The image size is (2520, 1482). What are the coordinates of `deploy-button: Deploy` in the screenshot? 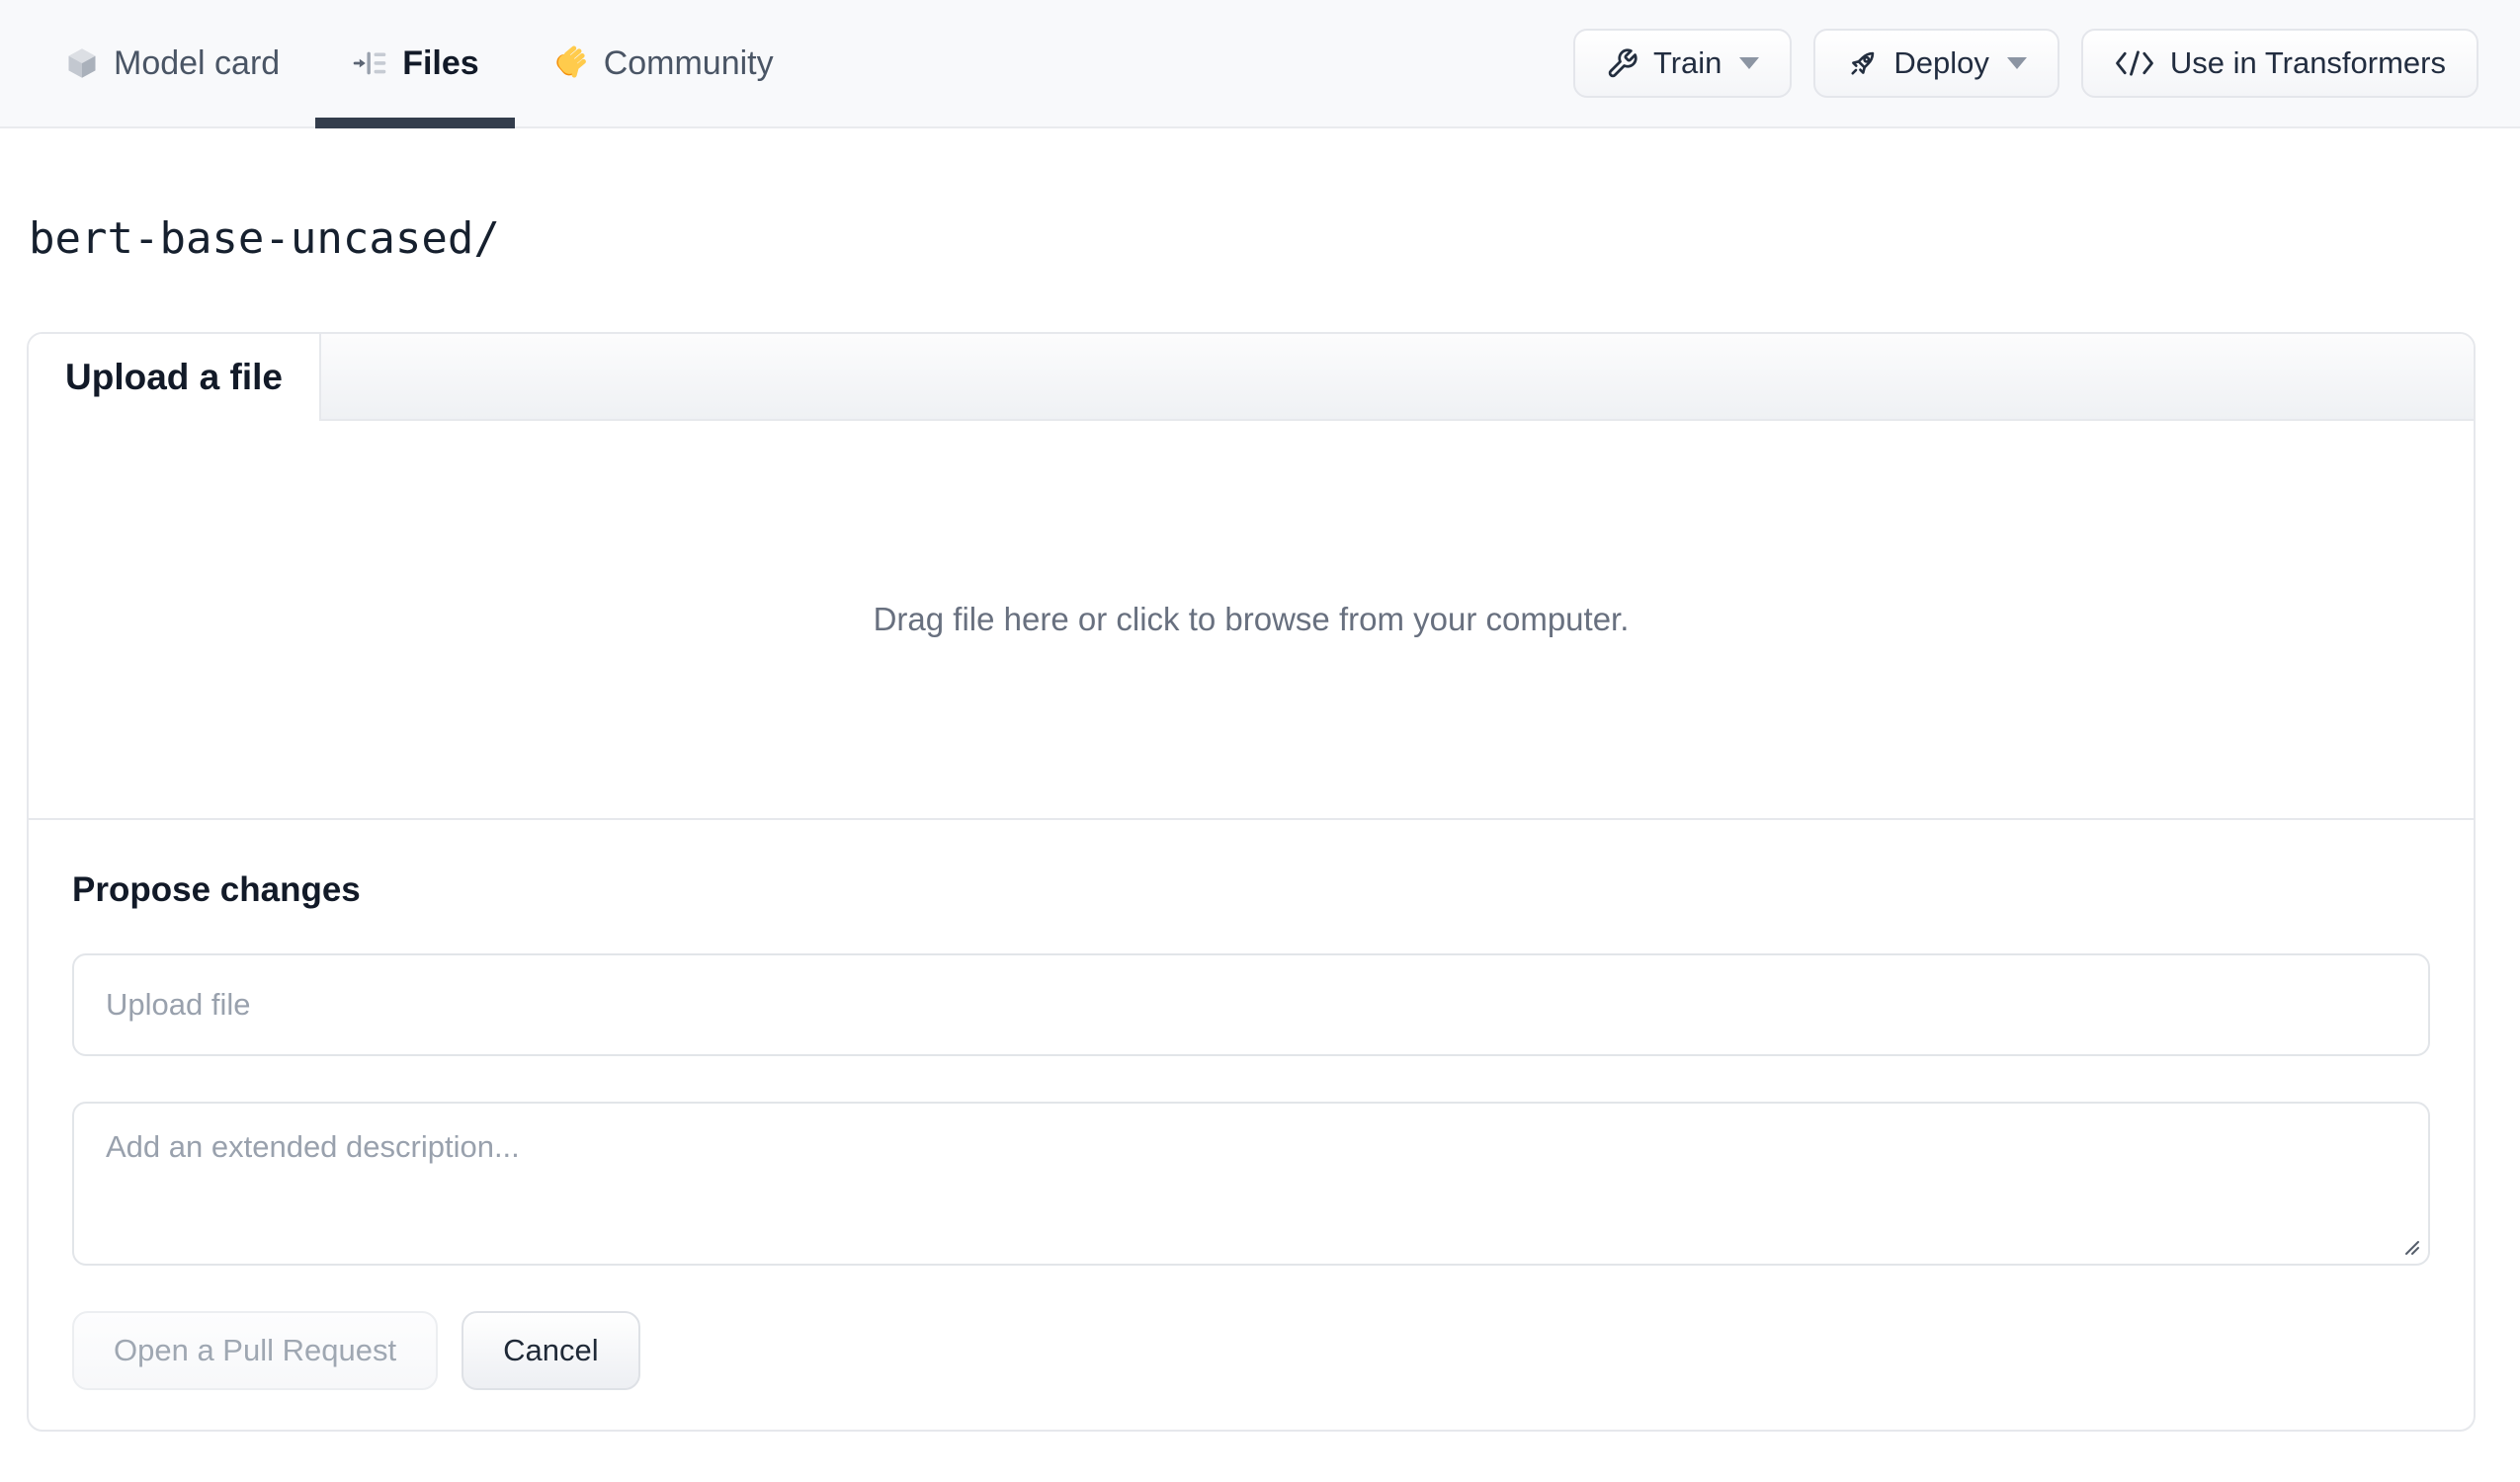 It's located at (1936, 63).